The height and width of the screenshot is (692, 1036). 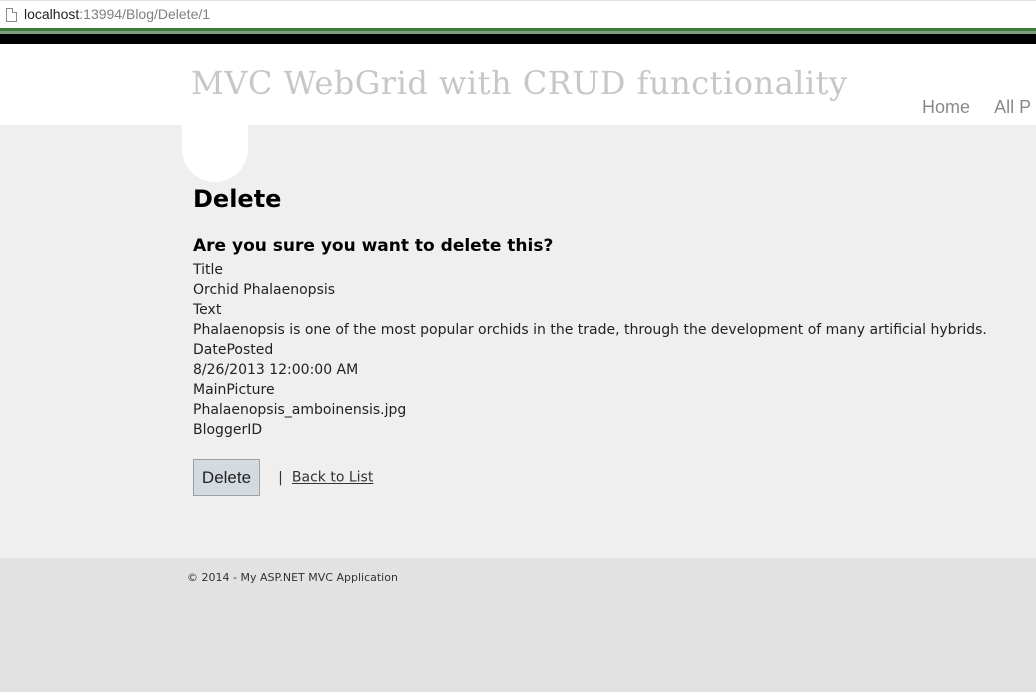 What do you see at coordinates (518, 14) in the screenshot?
I see `address-bar: localhost:13994/Blog/Delete/1` at bounding box center [518, 14].